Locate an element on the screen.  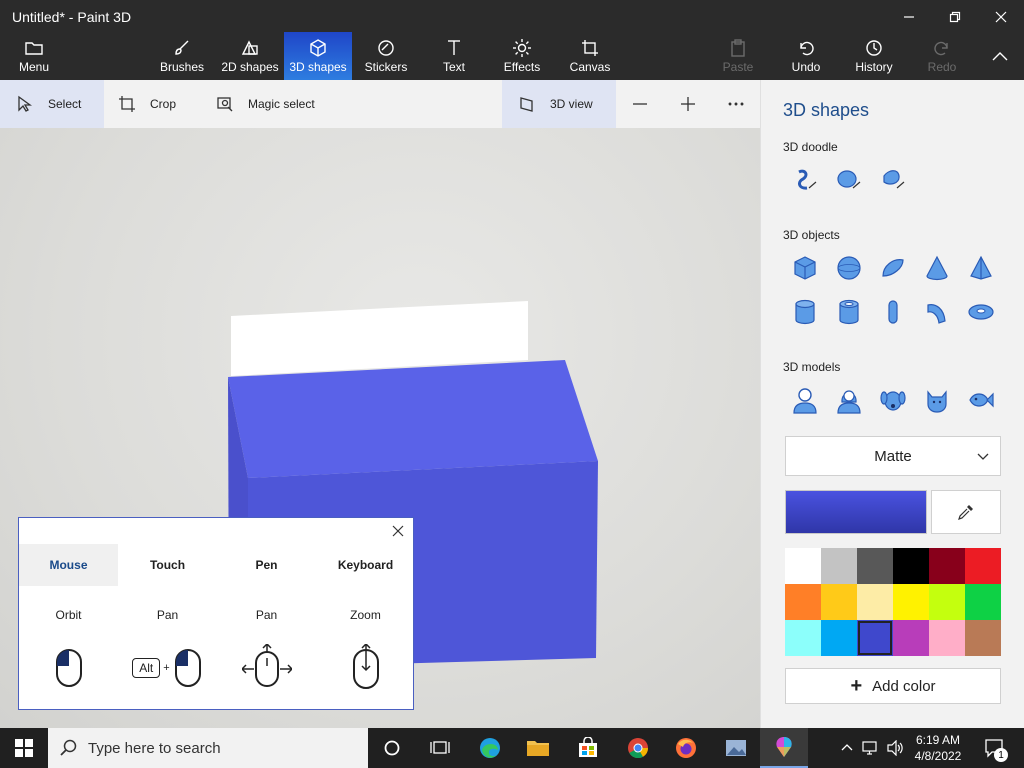
start-button is located at coordinates (24, 748).